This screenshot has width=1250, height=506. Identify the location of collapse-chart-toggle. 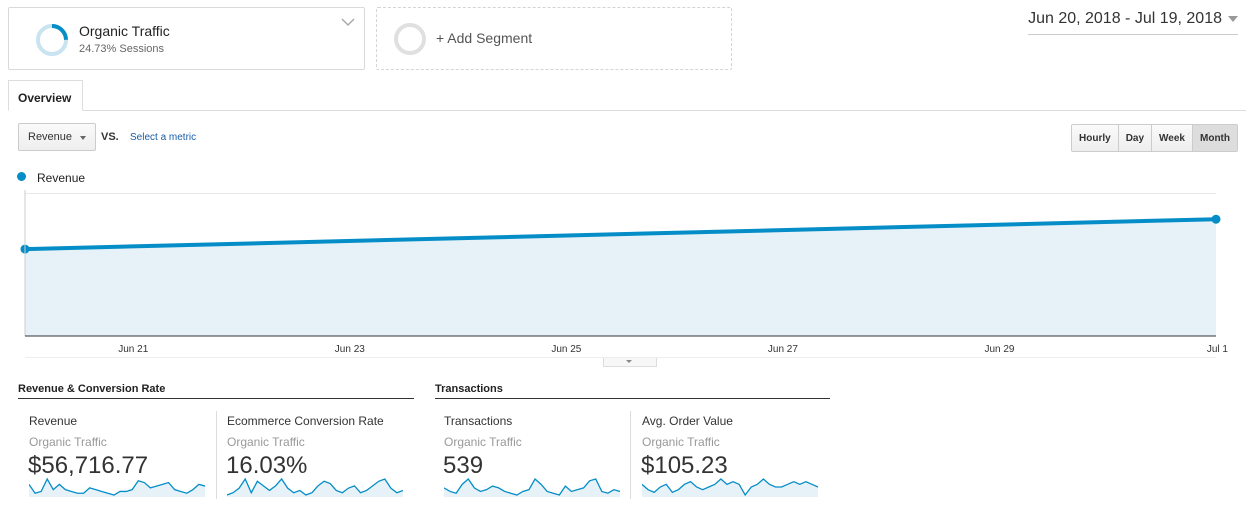
(630, 362).